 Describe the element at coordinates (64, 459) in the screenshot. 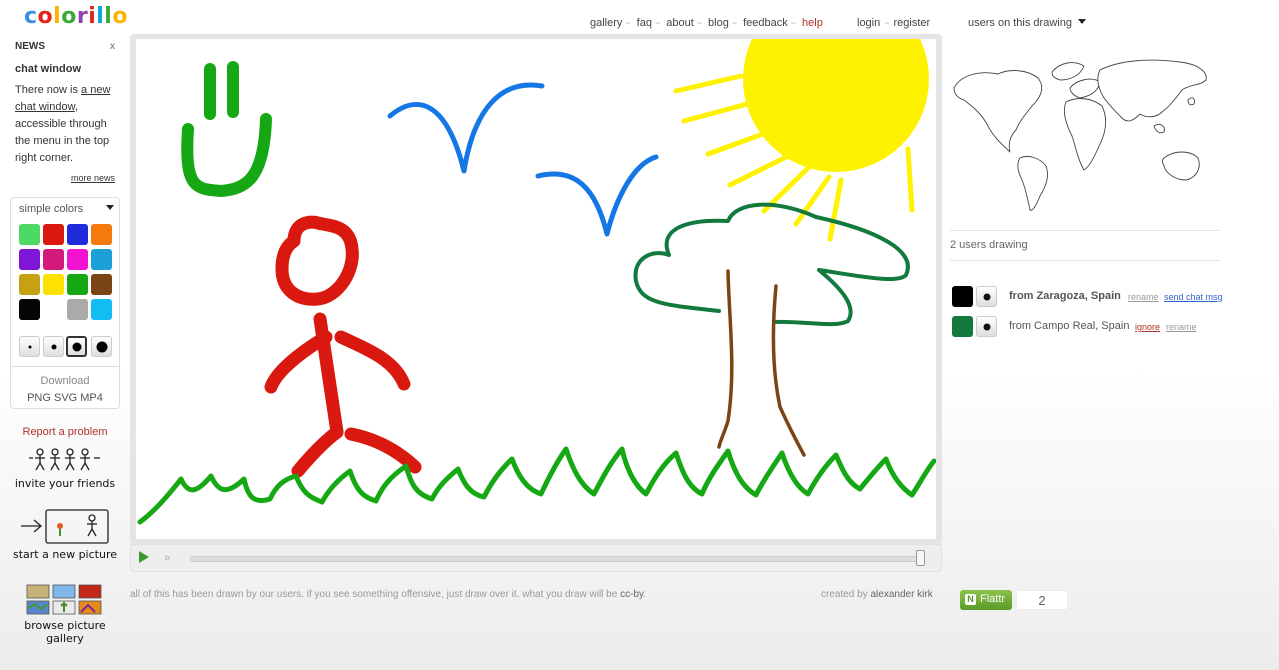

I see `stick-figures-icon` at that location.